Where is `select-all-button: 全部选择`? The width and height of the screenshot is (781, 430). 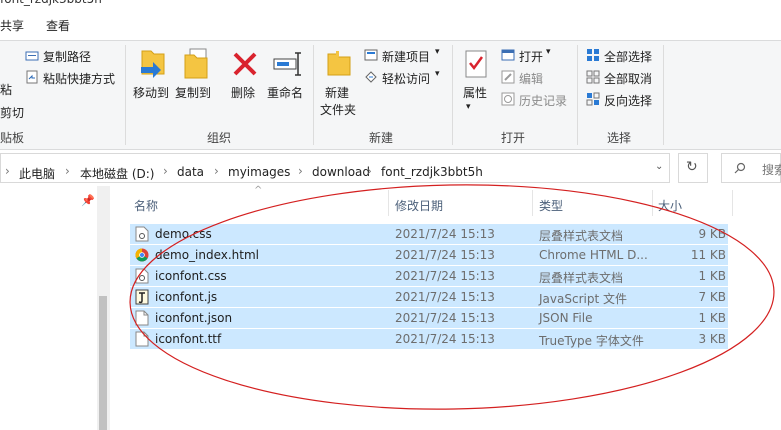
select-all-button: 全部选择 is located at coordinates (628, 56).